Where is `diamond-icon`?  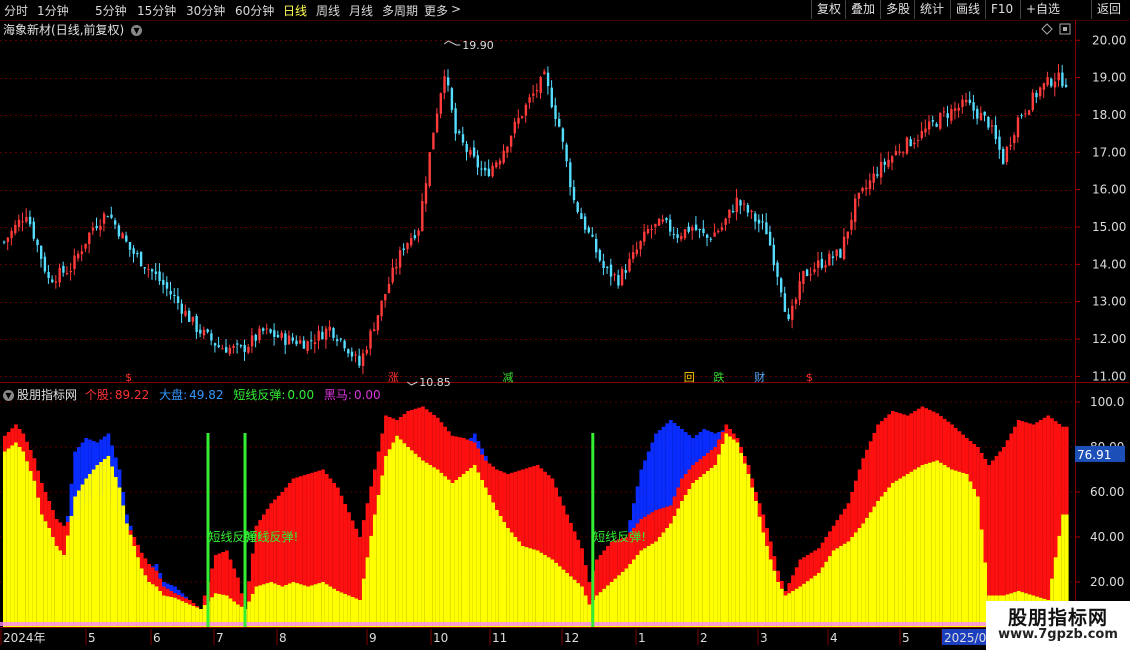
diamond-icon is located at coordinates (1047, 29).